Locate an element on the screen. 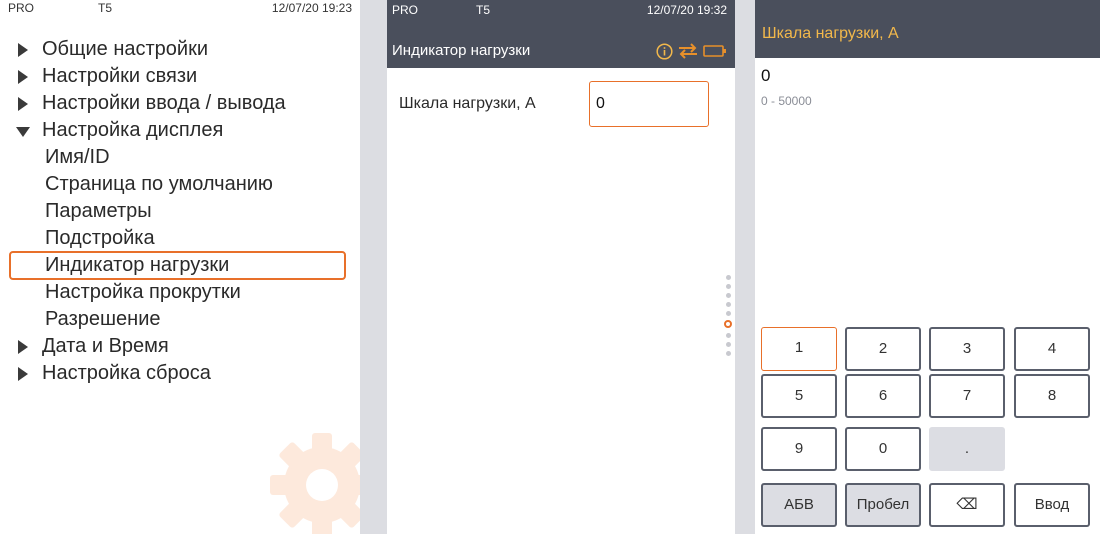  abc-button: АБВ is located at coordinates (799, 505).